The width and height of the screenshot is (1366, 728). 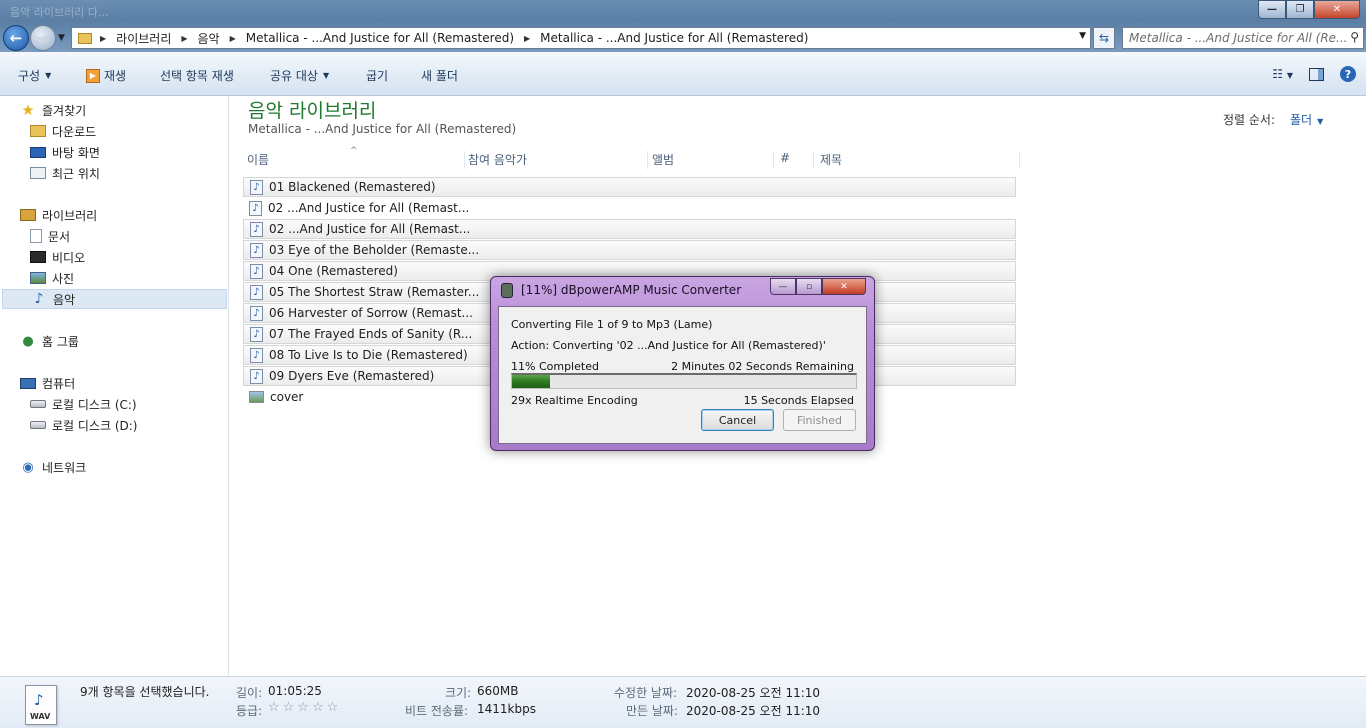 I want to click on refresh-icon: ⇆, so click(x=1104, y=38).